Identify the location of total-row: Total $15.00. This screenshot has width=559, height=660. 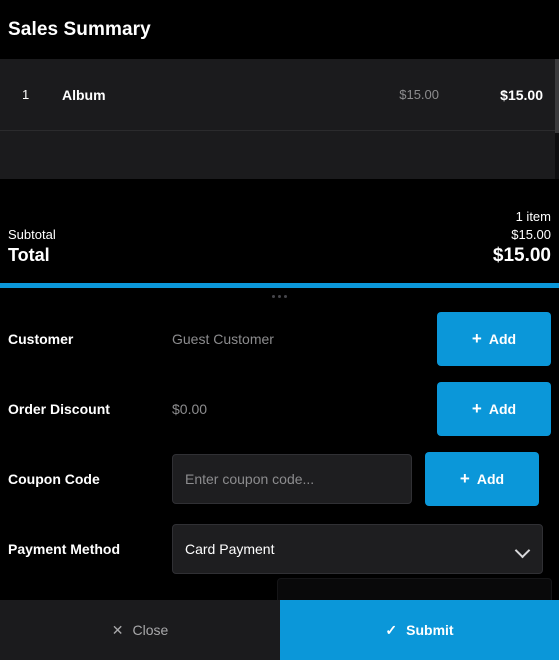
(279, 256).